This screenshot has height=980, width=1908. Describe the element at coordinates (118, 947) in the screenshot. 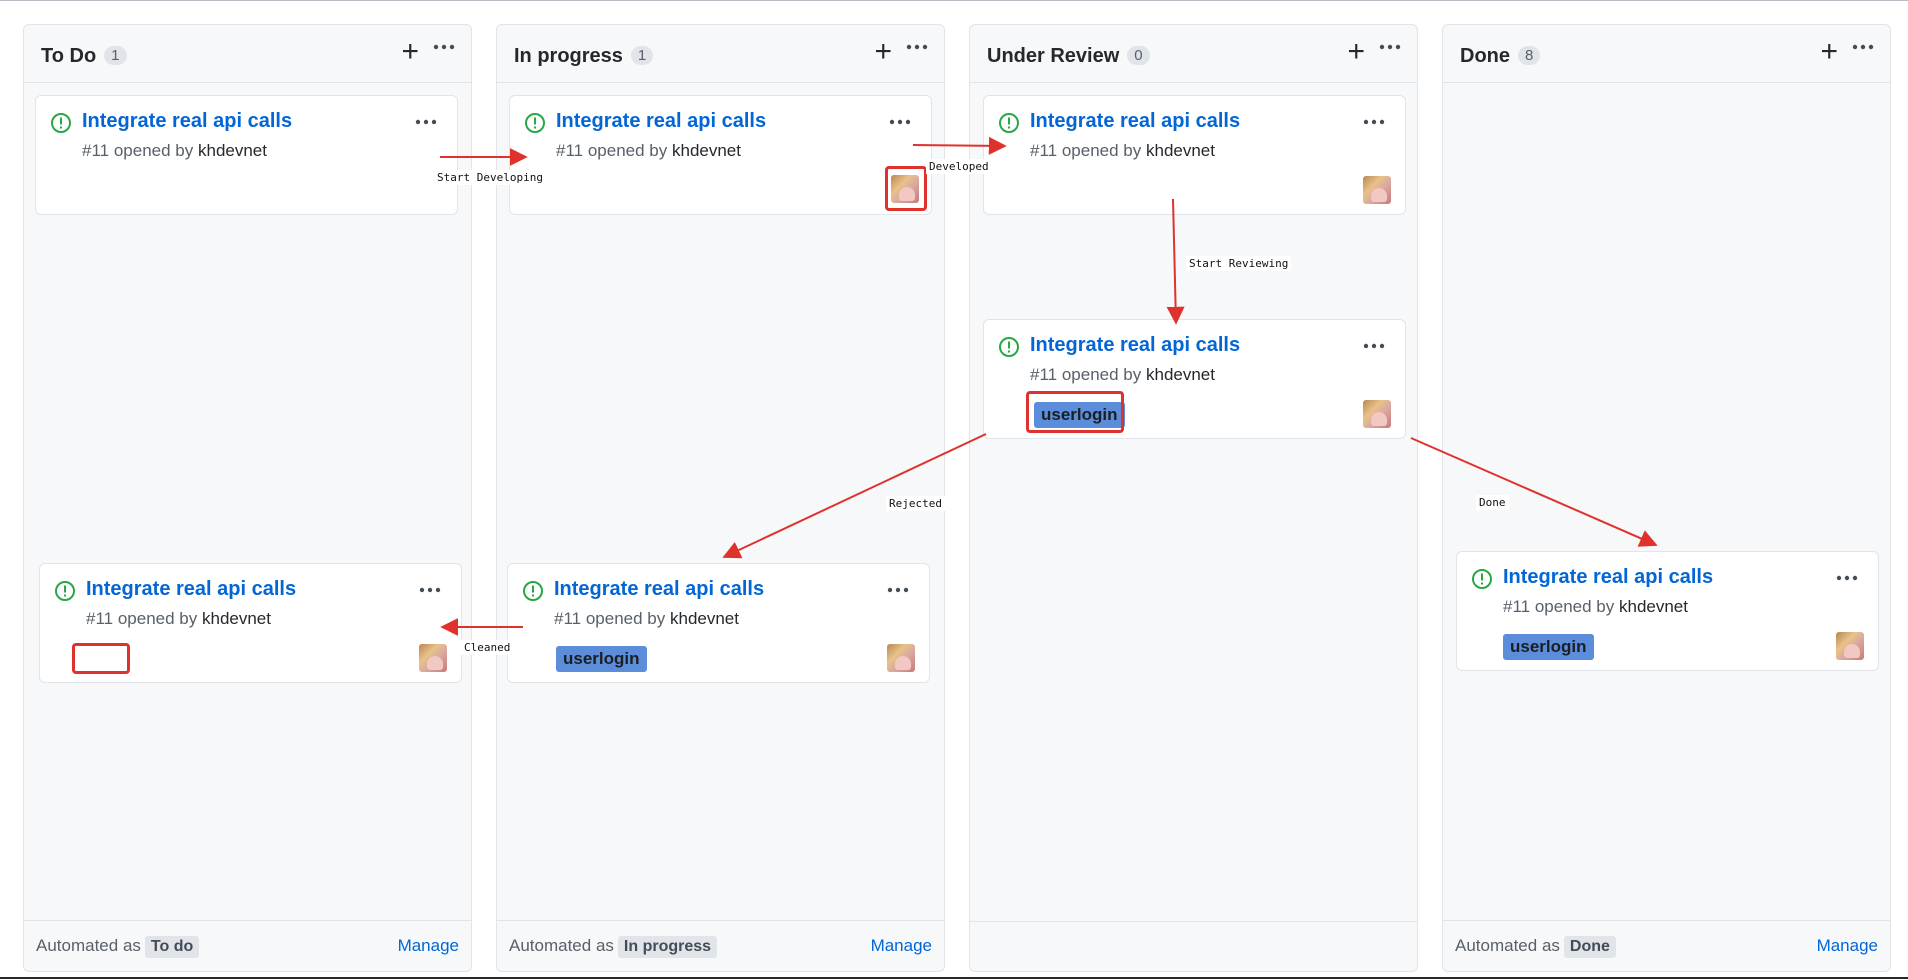

I see `automation-status: Automated as To do` at that location.